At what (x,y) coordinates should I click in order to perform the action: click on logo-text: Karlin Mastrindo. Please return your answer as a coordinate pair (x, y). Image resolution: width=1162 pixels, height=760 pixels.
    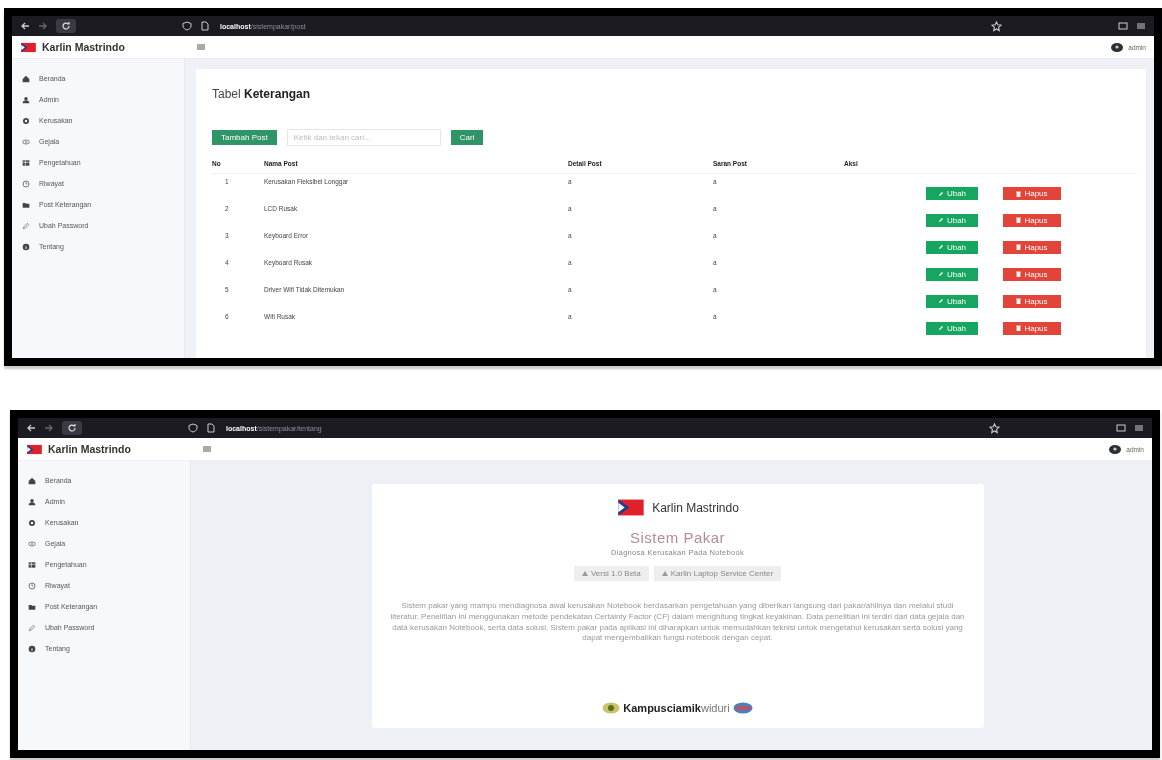
    Looking at the image, I should click on (695, 507).